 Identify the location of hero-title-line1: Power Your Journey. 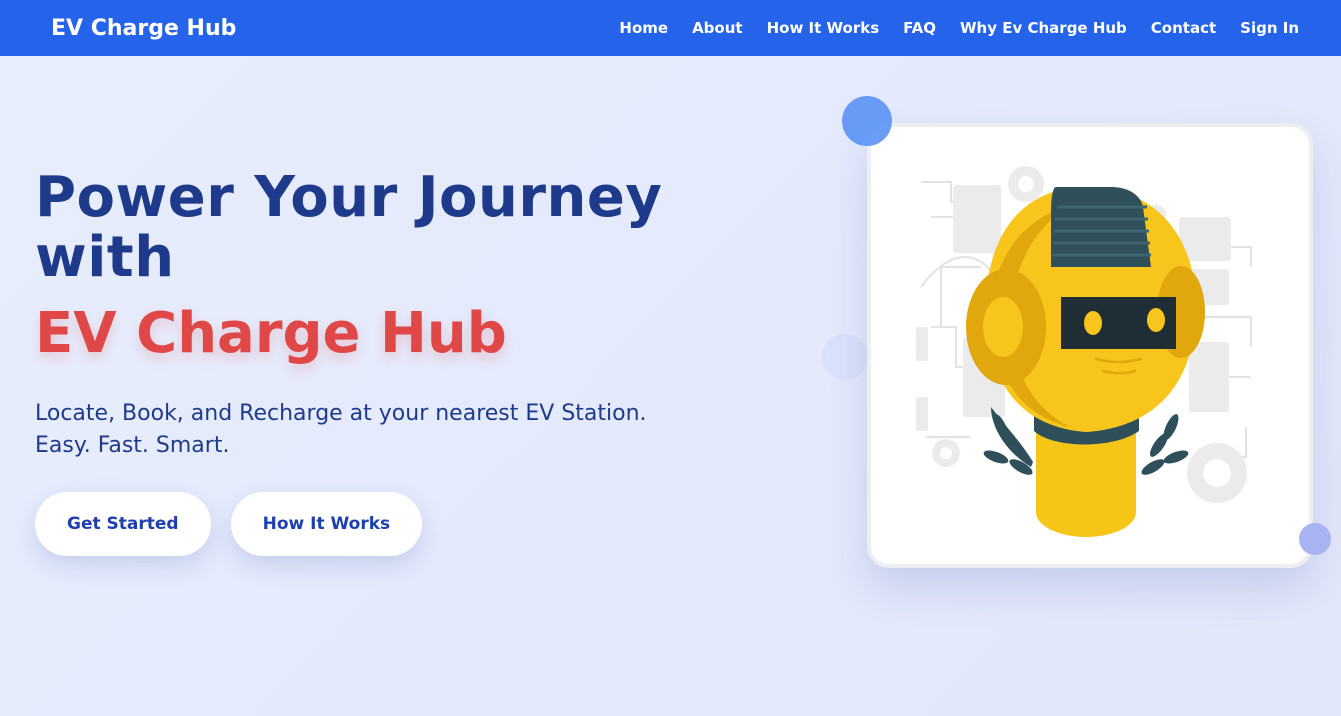
(349, 197).